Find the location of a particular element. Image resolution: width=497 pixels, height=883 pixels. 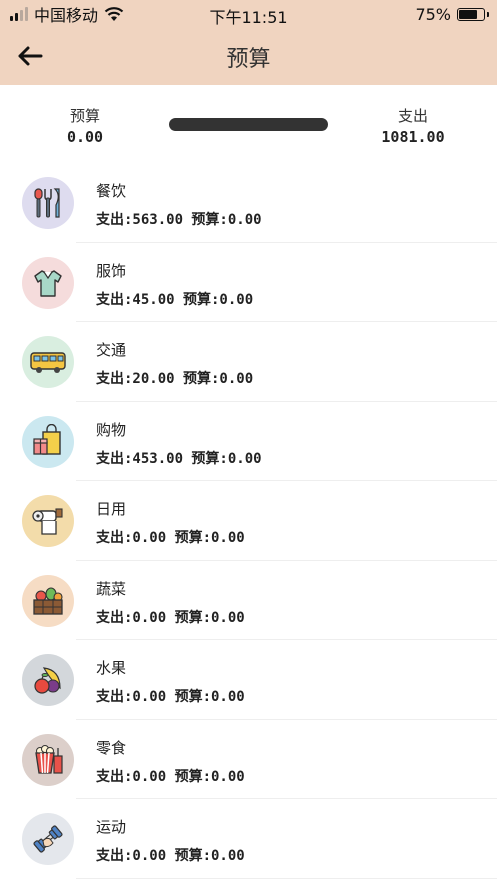

category-row: 水果 支出:0.00 预算:0.00 is located at coordinates (248, 680).